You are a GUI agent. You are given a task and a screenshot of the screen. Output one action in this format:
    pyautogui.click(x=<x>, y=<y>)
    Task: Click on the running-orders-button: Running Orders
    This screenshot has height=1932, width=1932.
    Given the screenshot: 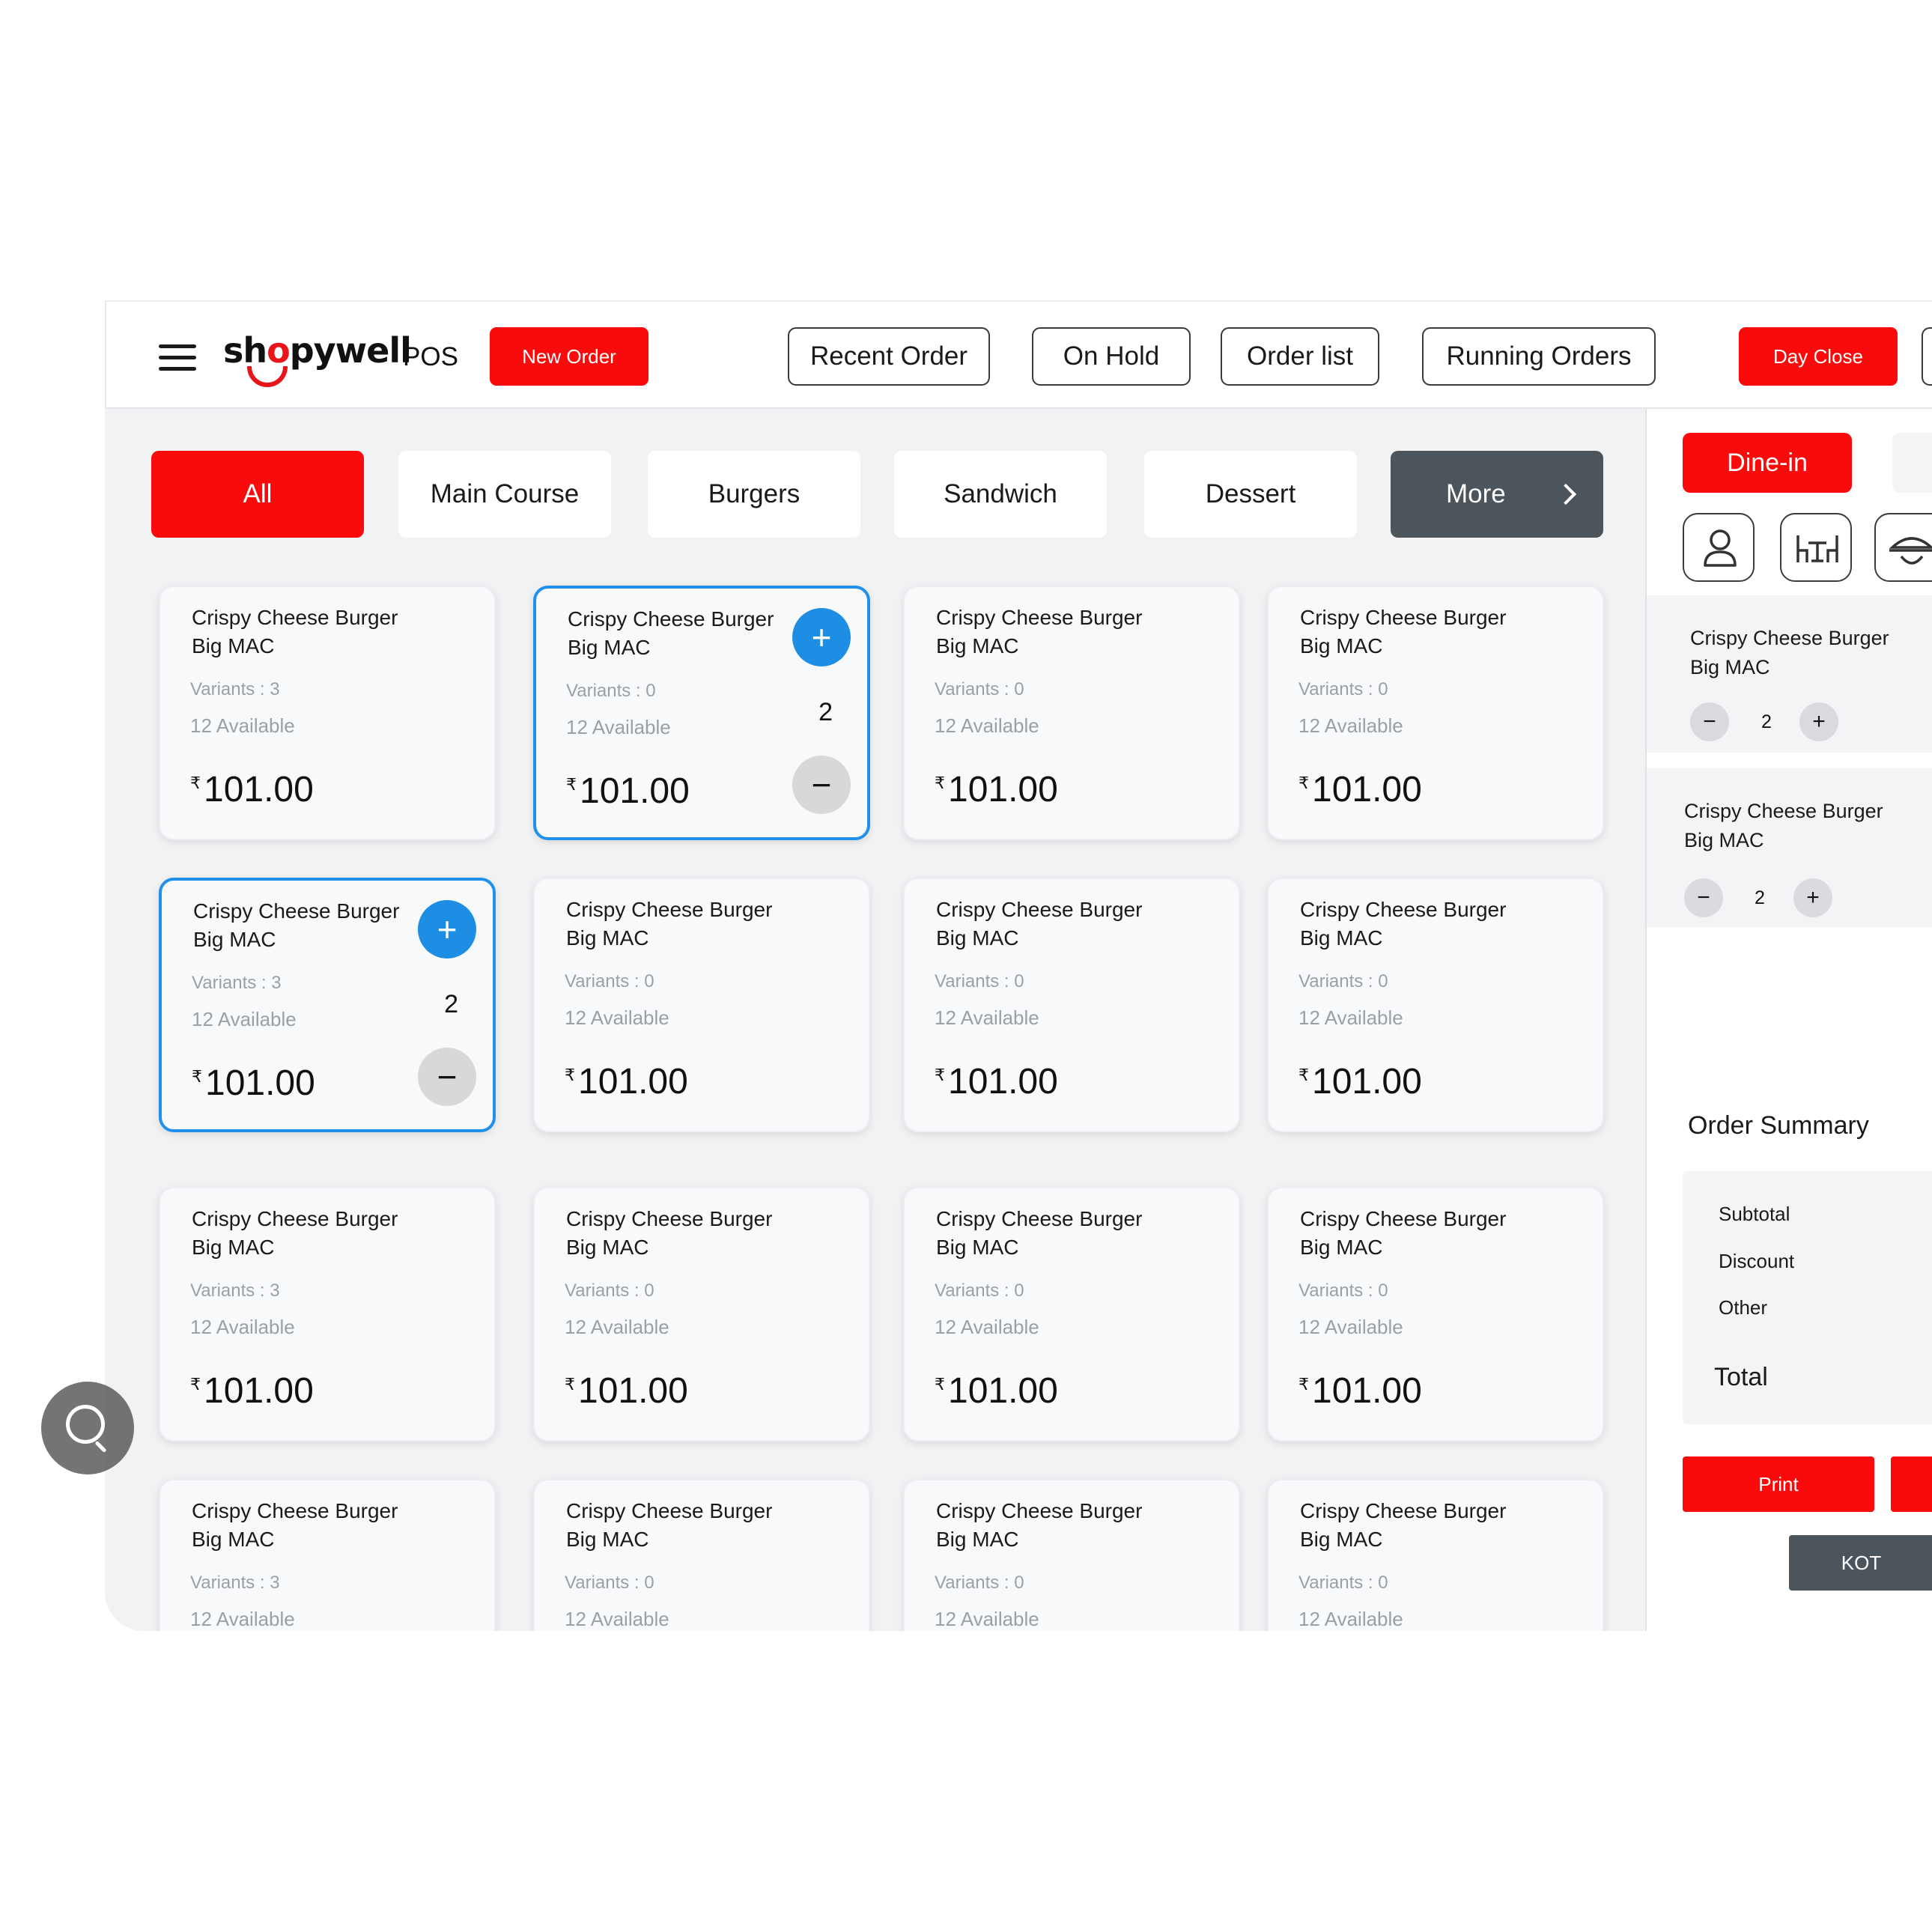 What is the action you would take?
    pyautogui.click(x=1539, y=356)
    